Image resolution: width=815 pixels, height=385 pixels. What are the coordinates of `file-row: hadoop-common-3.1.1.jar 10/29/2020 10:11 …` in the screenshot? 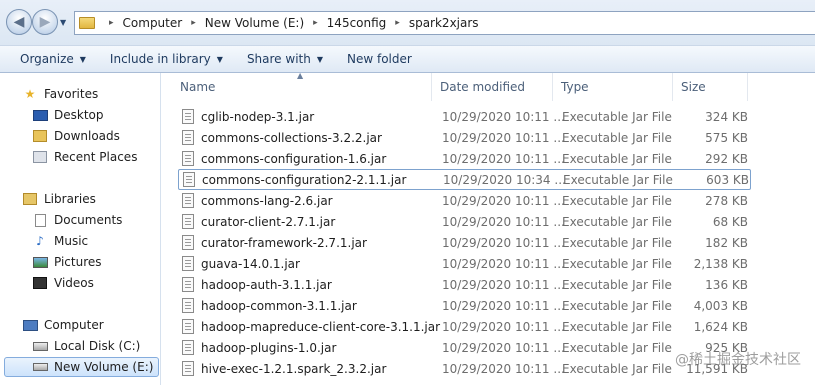 It's located at (464, 305).